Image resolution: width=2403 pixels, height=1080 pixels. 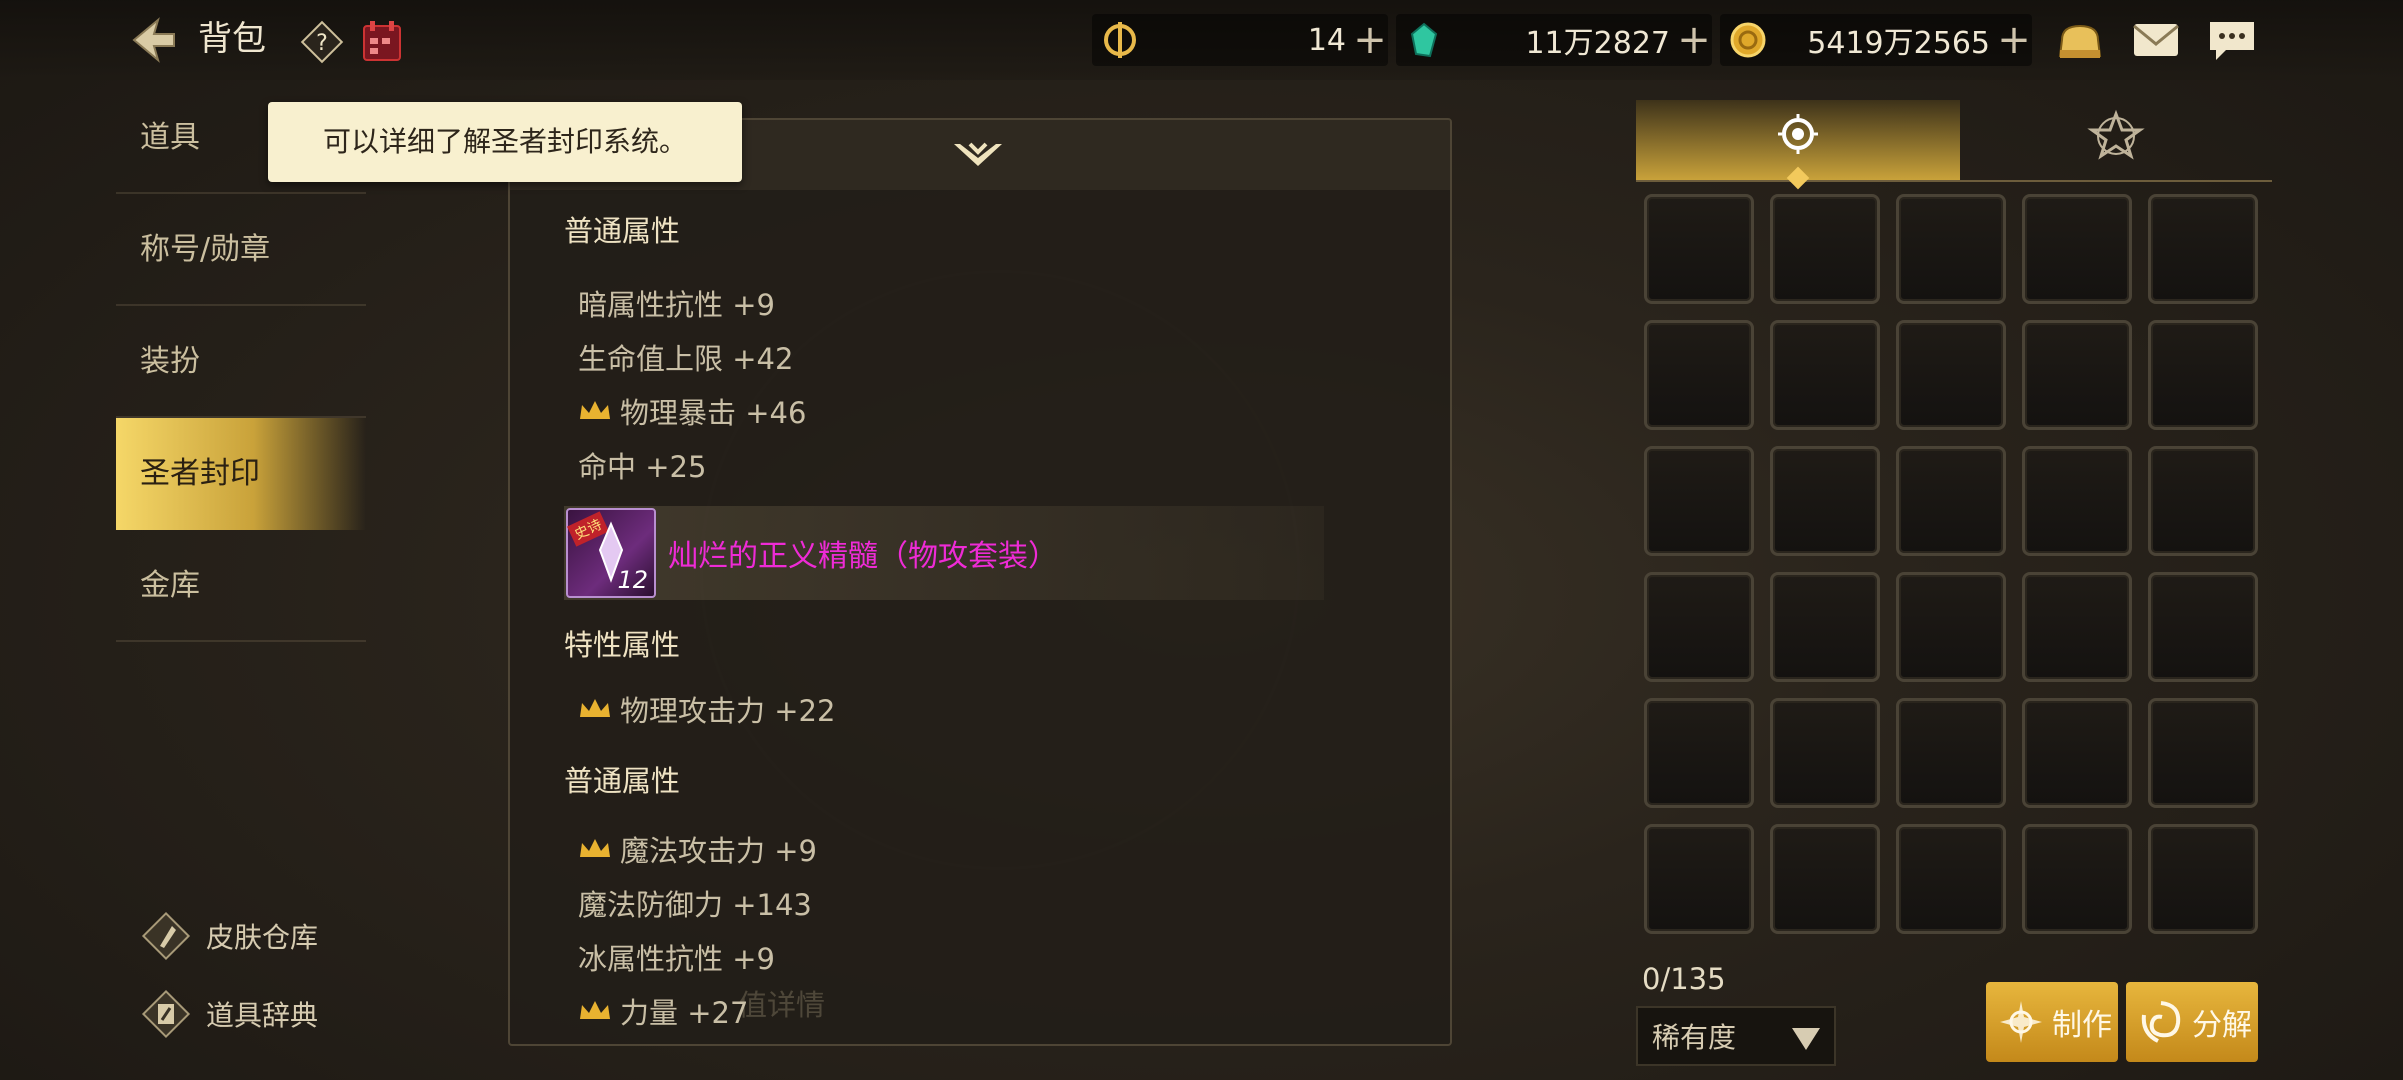 I want to click on attr-text: 冰属性抗性 +9, so click(x=676, y=959).